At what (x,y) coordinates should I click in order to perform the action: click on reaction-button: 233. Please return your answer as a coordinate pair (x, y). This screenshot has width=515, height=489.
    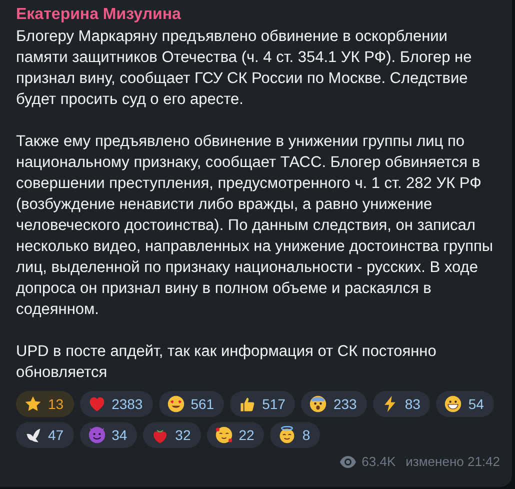
    Looking at the image, I should click on (334, 404).